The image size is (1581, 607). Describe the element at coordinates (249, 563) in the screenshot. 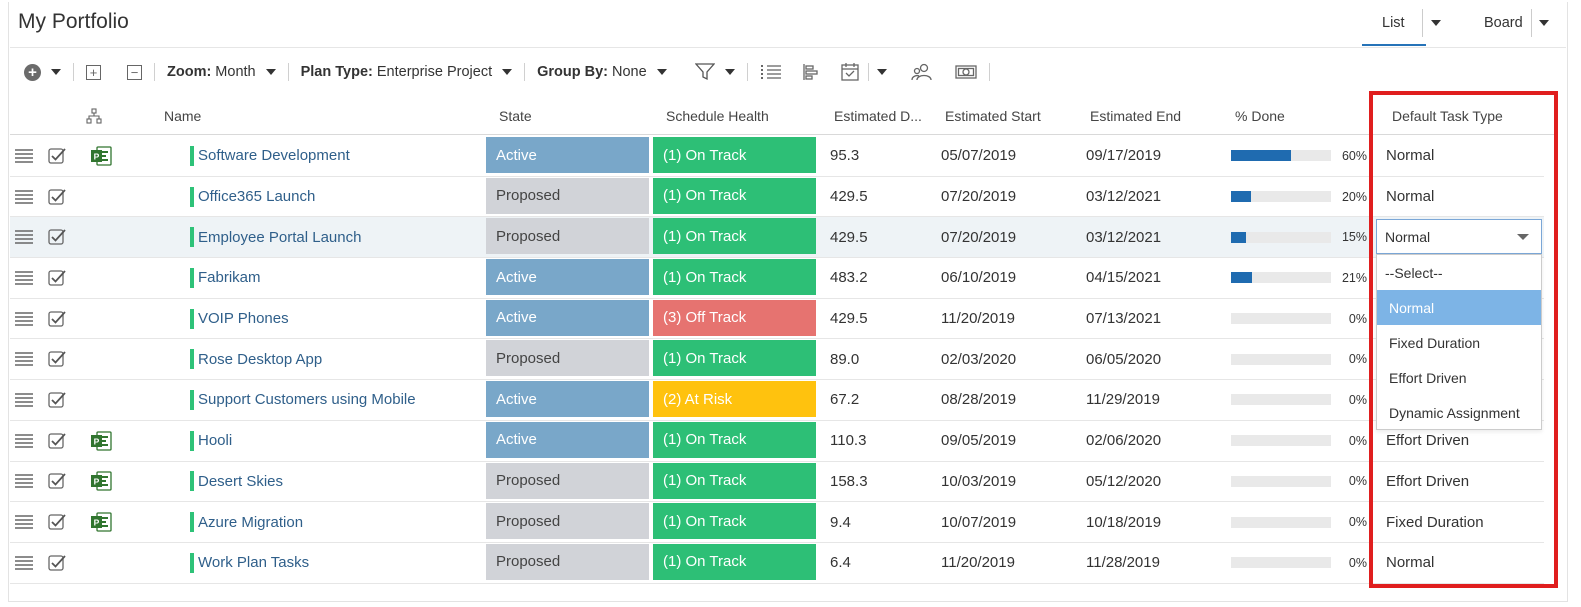

I see `project-name-link: Work Plan Tasks` at that location.